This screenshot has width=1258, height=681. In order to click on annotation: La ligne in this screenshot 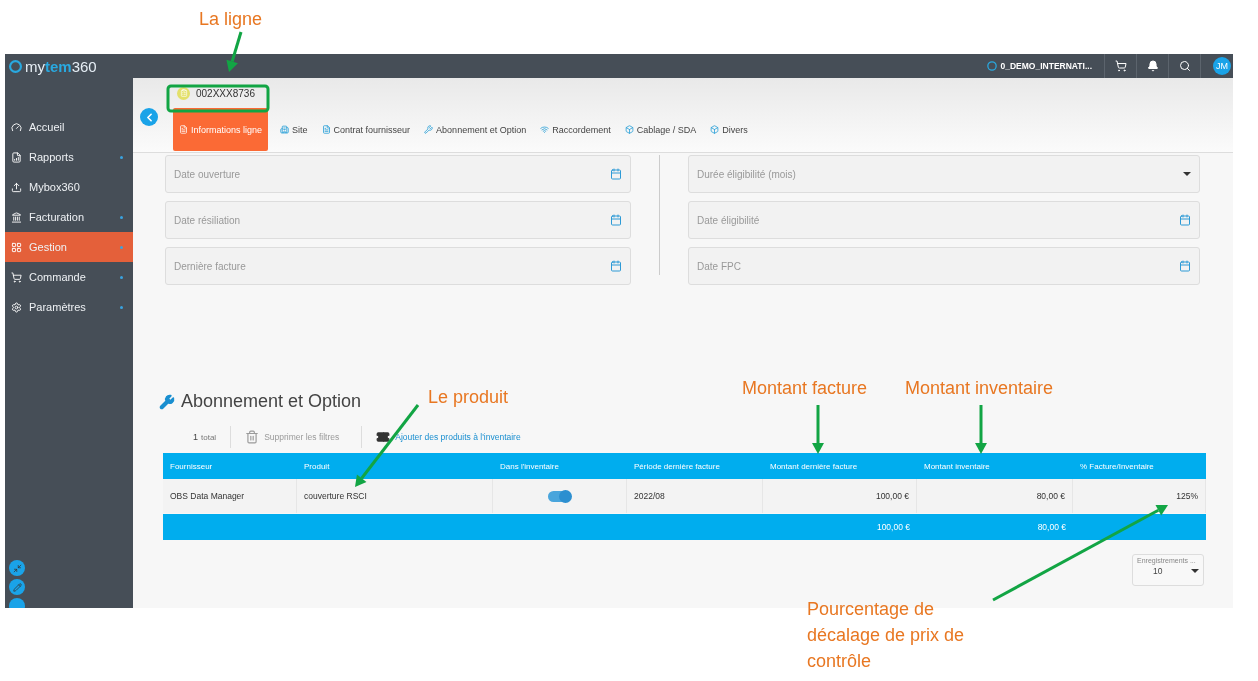, I will do `click(231, 19)`.